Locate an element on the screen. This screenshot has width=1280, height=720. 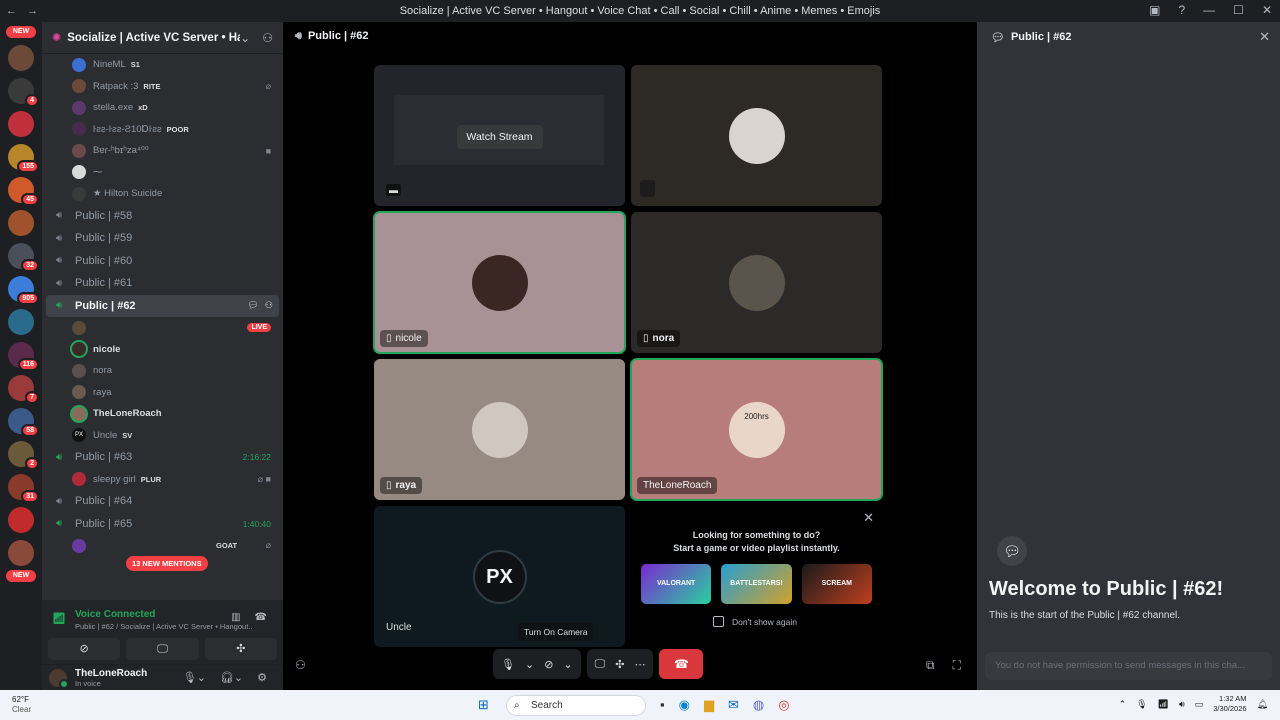
user-avatar is located at coordinates (59, 678).